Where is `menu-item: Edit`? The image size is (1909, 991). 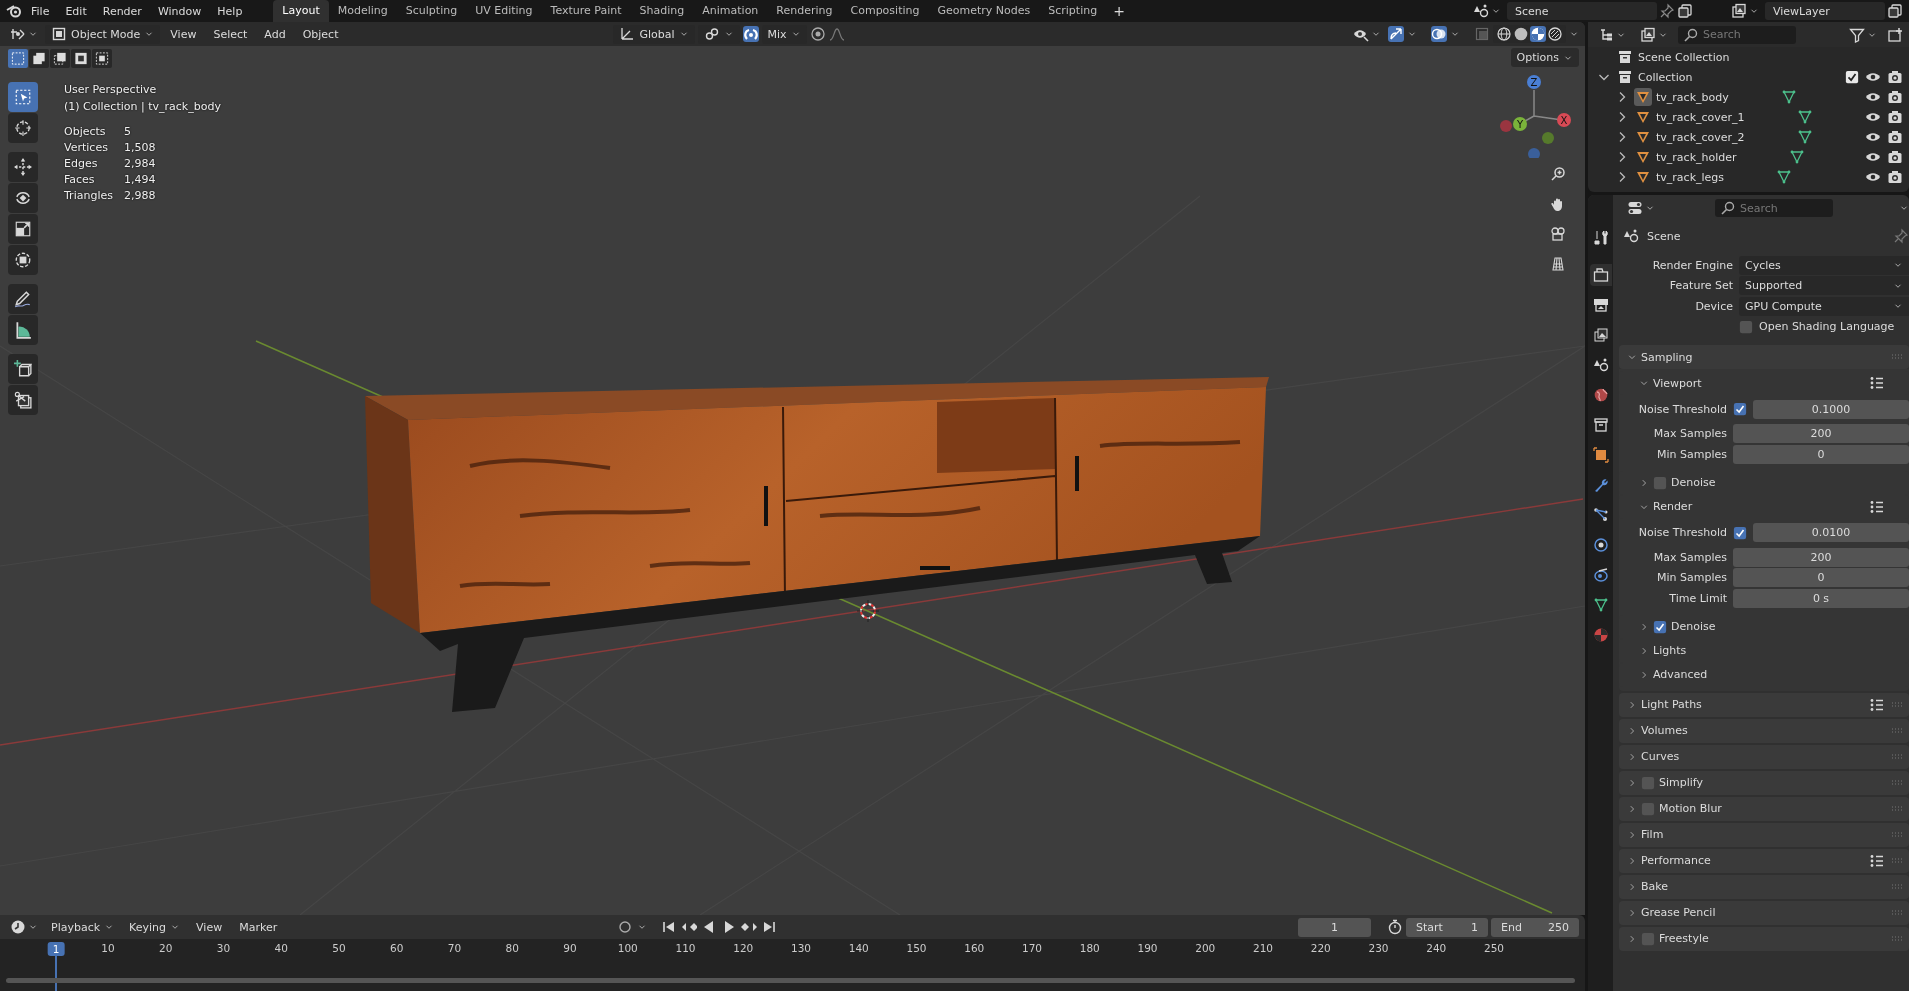 menu-item: Edit is located at coordinates (76, 11).